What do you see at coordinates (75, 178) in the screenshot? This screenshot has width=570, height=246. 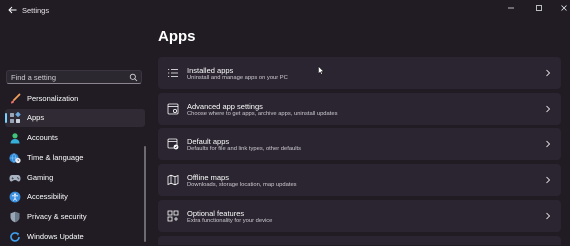 I see `sidebar-item-gaming: Gaming` at bounding box center [75, 178].